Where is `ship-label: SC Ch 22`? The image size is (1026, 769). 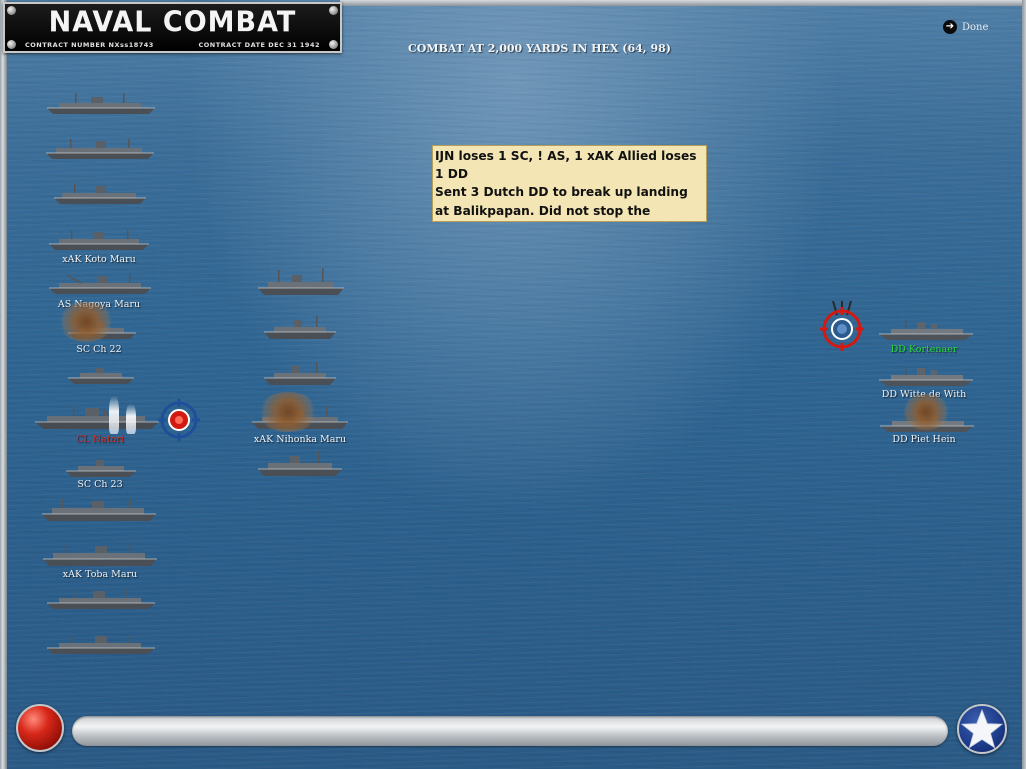
ship-label: SC Ch 22 is located at coordinates (99, 349).